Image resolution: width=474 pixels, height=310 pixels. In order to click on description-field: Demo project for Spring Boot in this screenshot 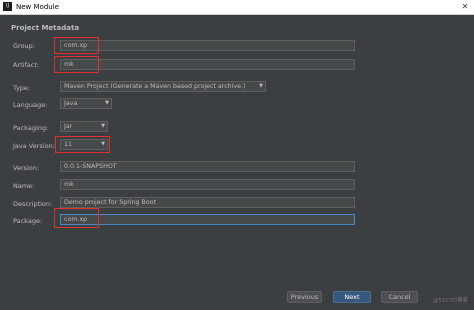, I will do `click(207, 202)`.